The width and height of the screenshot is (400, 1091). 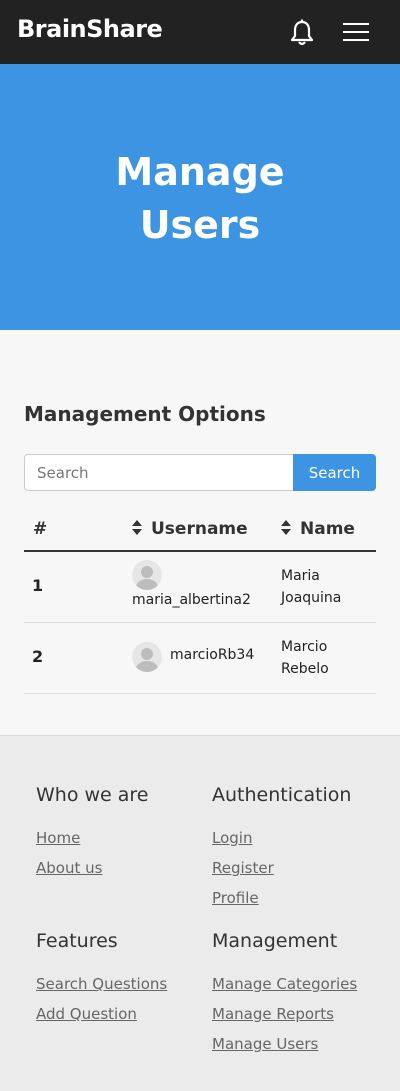 What do you see at coordinates (38, 585) in the screenshot?
I see `row-id: 1` at bounding box center [38, 585].